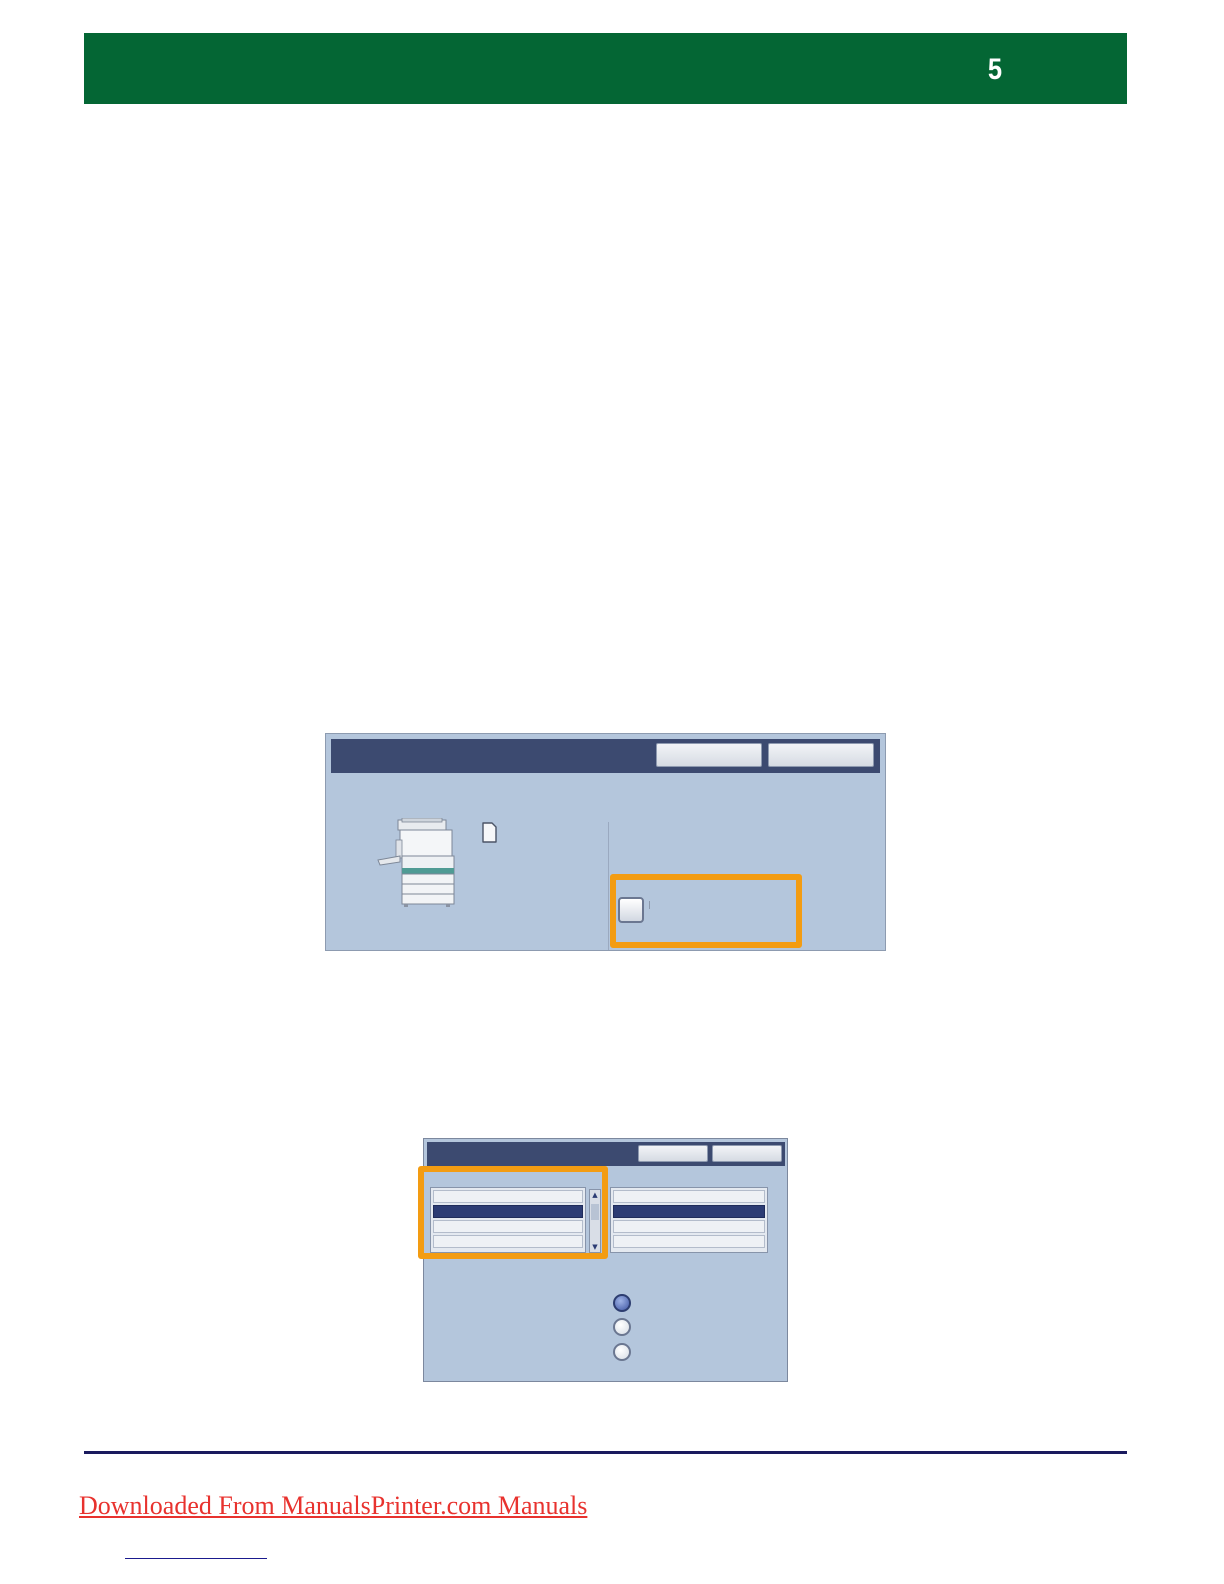 The height and width of the screenshot is (1584, 1224). Describe the element at coordinates (689, 1211) in the screenshot. I see `list-item-selected` at that location.